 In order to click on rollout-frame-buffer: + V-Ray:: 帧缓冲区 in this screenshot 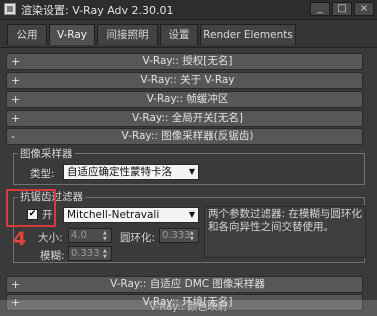, I will do `click(184, 99)`.